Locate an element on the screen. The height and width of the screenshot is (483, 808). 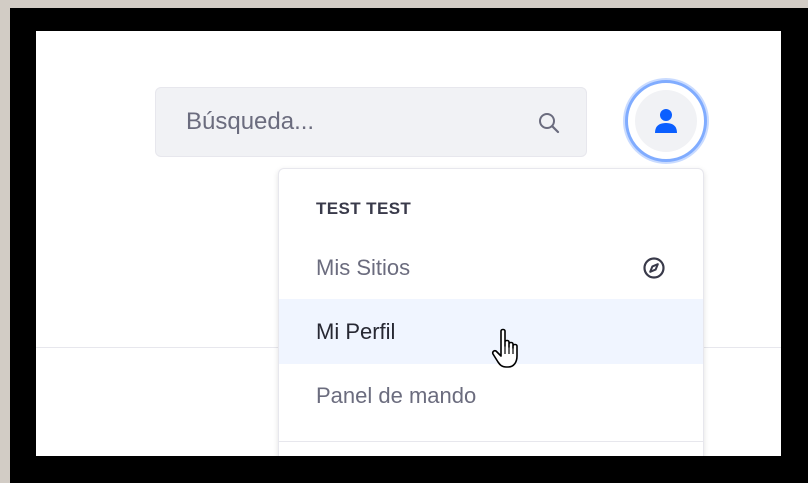
avatar is located at coordinates (666, 121).